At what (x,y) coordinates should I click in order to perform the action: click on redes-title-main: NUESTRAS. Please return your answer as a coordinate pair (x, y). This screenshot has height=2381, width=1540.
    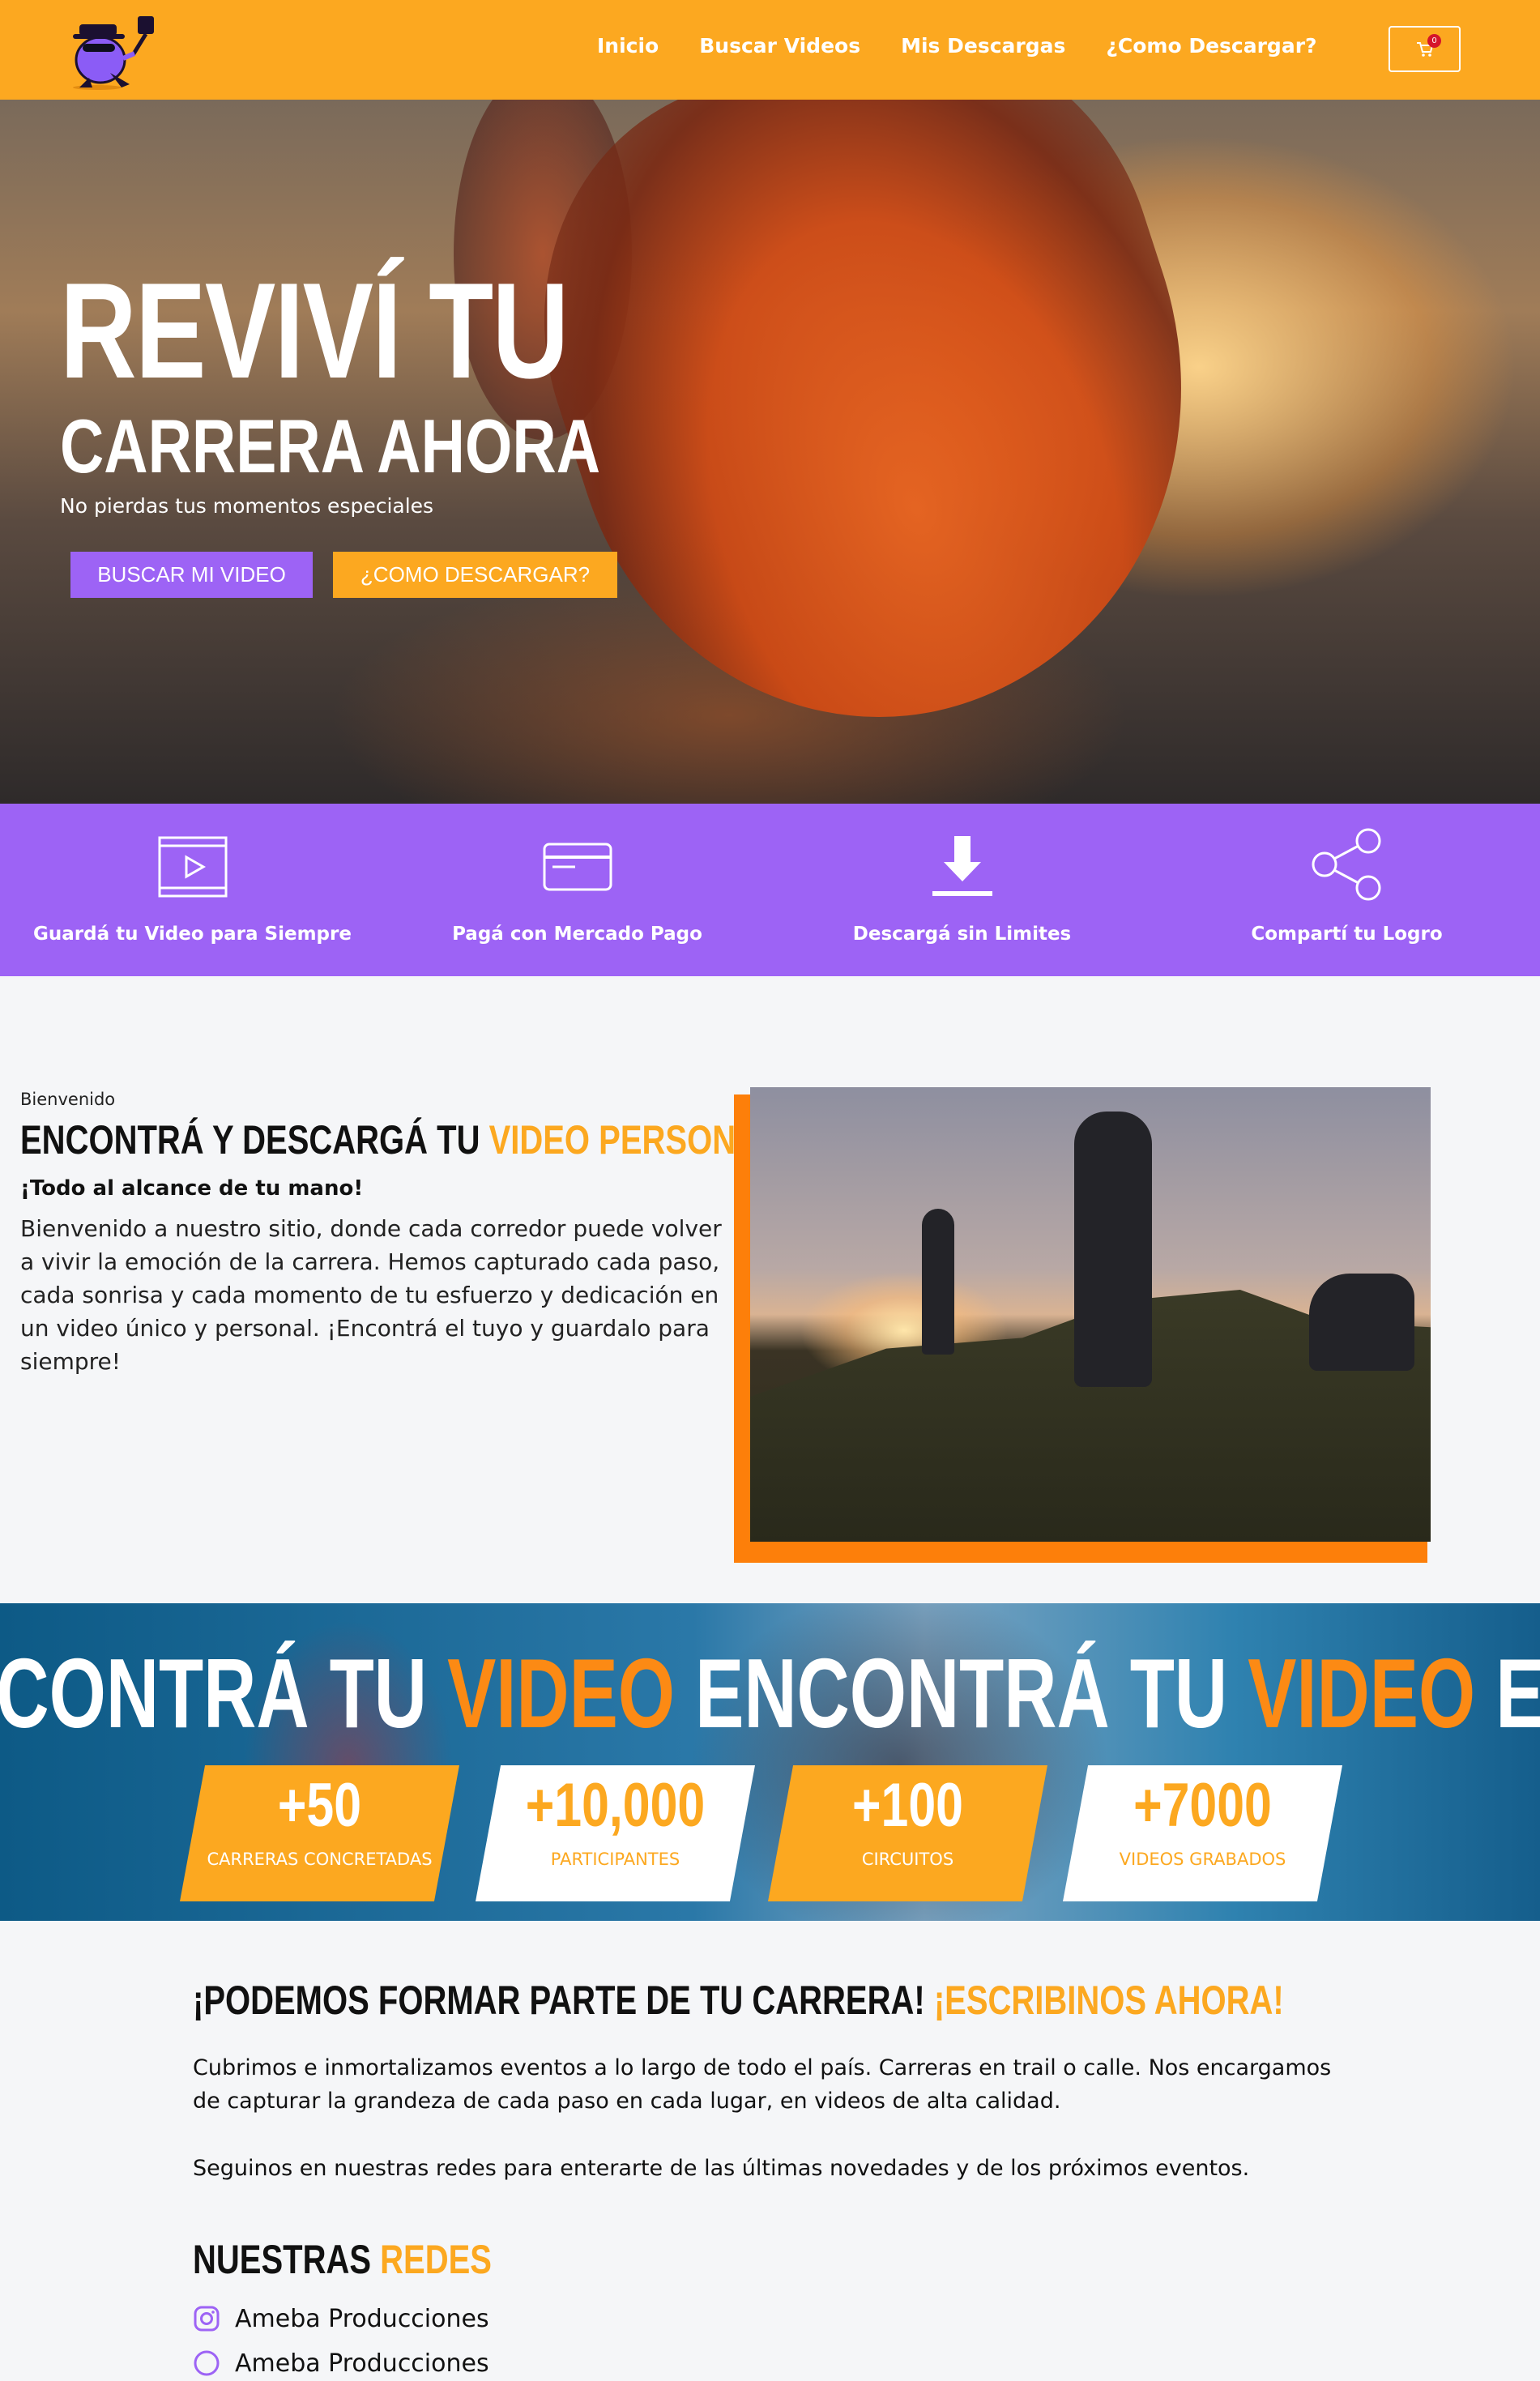
    Looking at the image, I should click on (287, 2259).